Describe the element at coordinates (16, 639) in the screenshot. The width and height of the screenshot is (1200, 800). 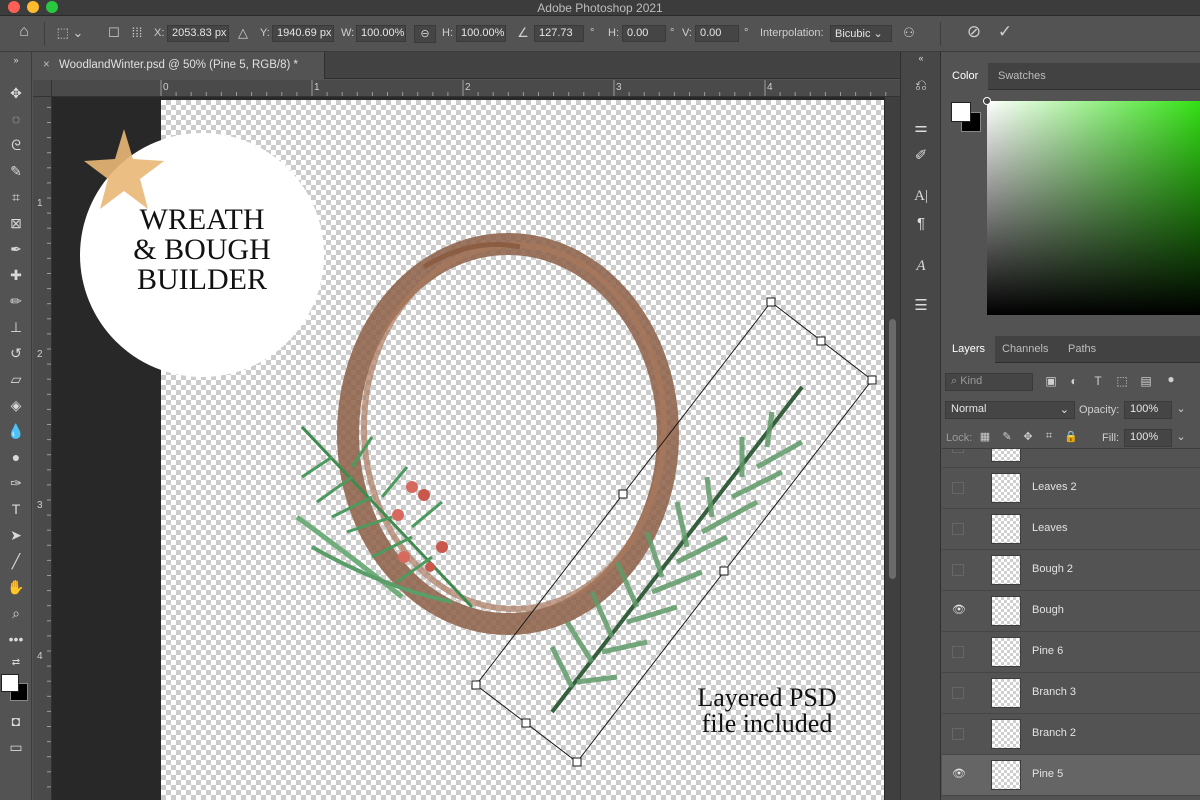
I see `more-tools-icon: •••` at that location.